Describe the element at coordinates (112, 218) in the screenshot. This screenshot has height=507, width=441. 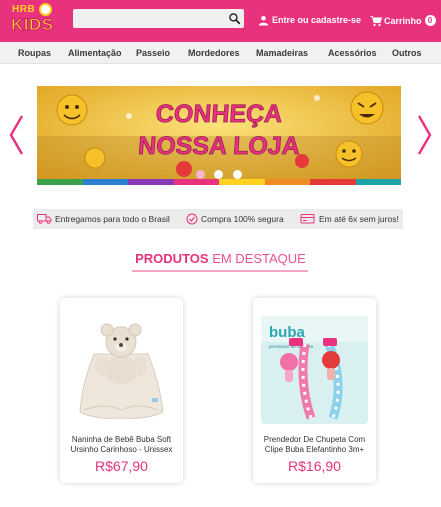
I see `feature-shipping-label: Entregamos para todo o Brasil` at that location.